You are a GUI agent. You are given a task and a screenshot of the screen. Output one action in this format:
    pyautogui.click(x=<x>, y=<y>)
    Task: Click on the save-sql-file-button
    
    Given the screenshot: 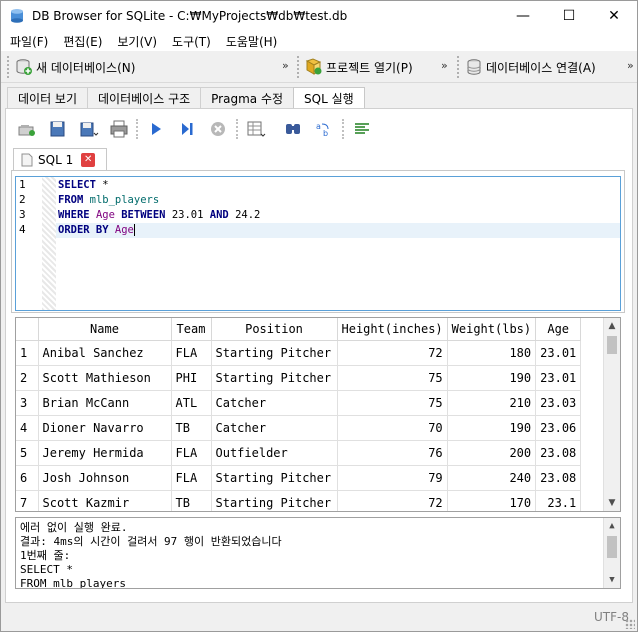 What is the action you would take?
    pyautogui.click(x=89, y=129)
    